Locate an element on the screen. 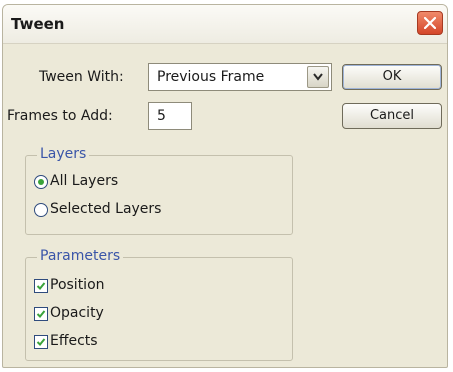 The image size is (453, 372). selected-layers-radio is located at coordinates (41, 210).